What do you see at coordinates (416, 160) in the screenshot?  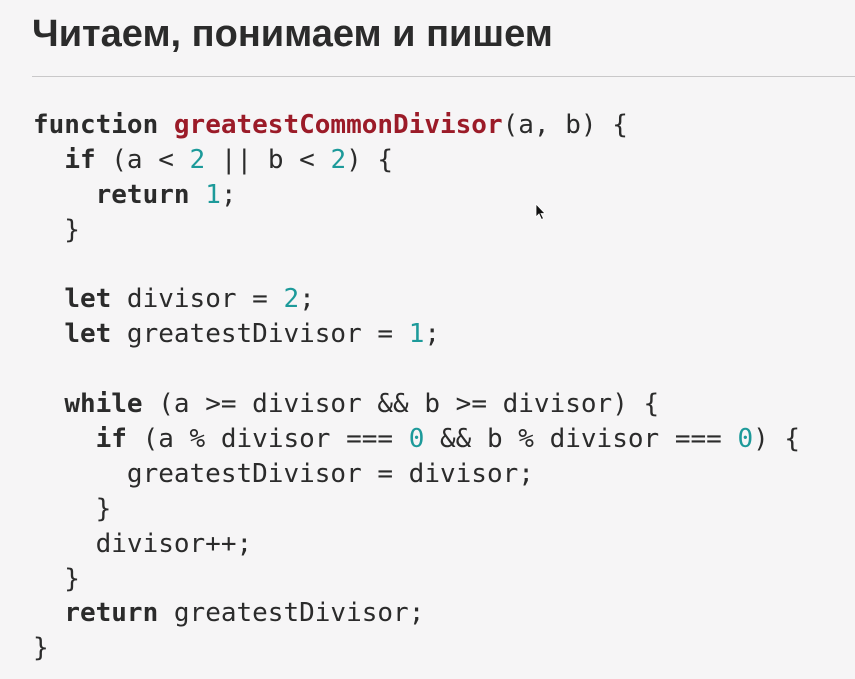 I see `code-line: if (a < 2 || b < 2) {` at bounding box center [416, 160].